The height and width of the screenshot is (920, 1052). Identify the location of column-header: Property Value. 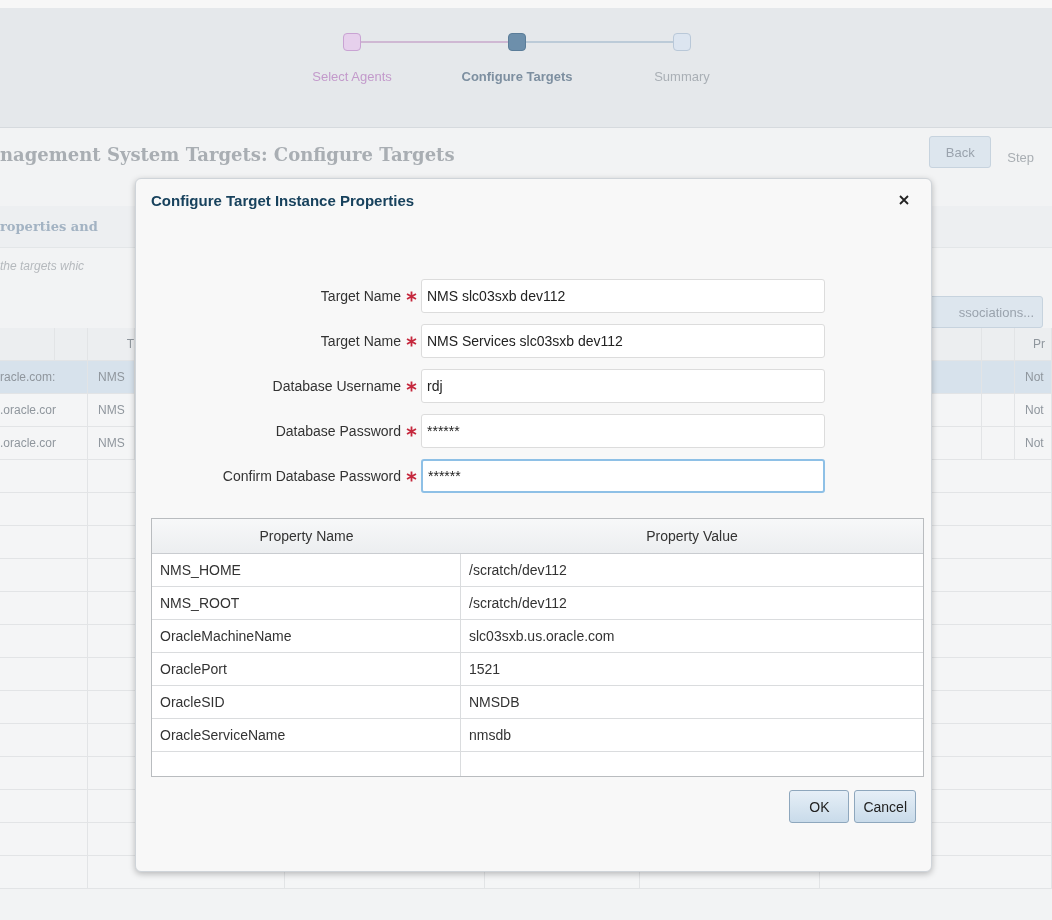
(692, 536).